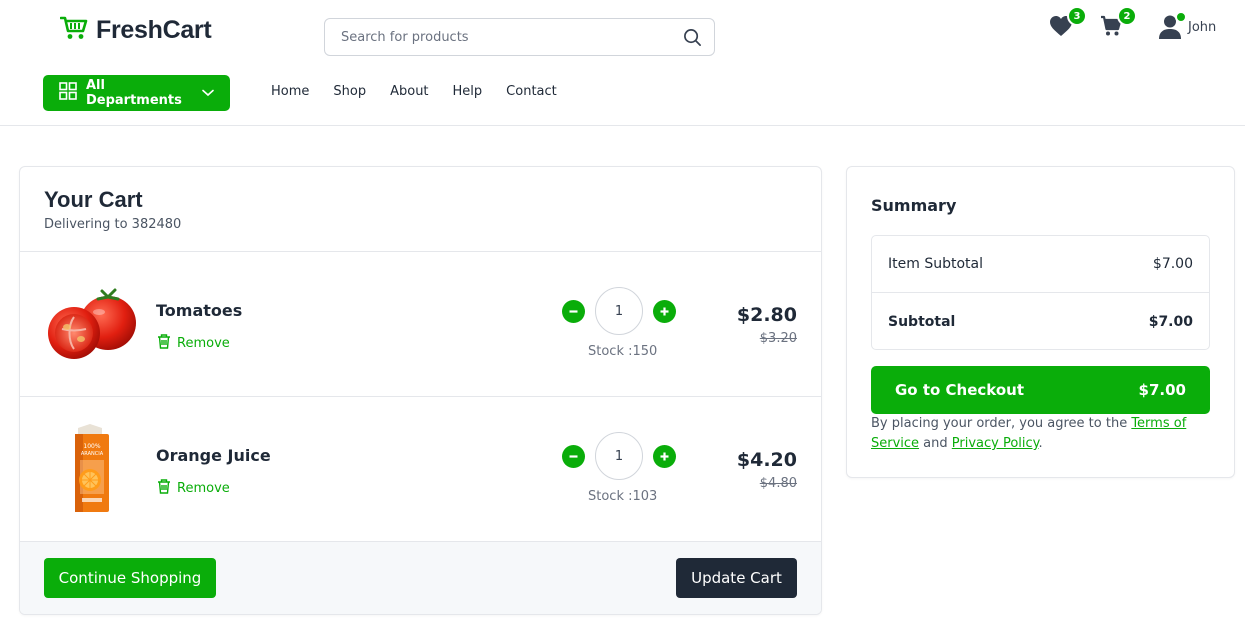 This screenshot has height=640, width=1245. What do you see at coordinates (92, 454) in the screenshot?
I see `svg-text: ARANCIA` at bounding box center [92, 454].